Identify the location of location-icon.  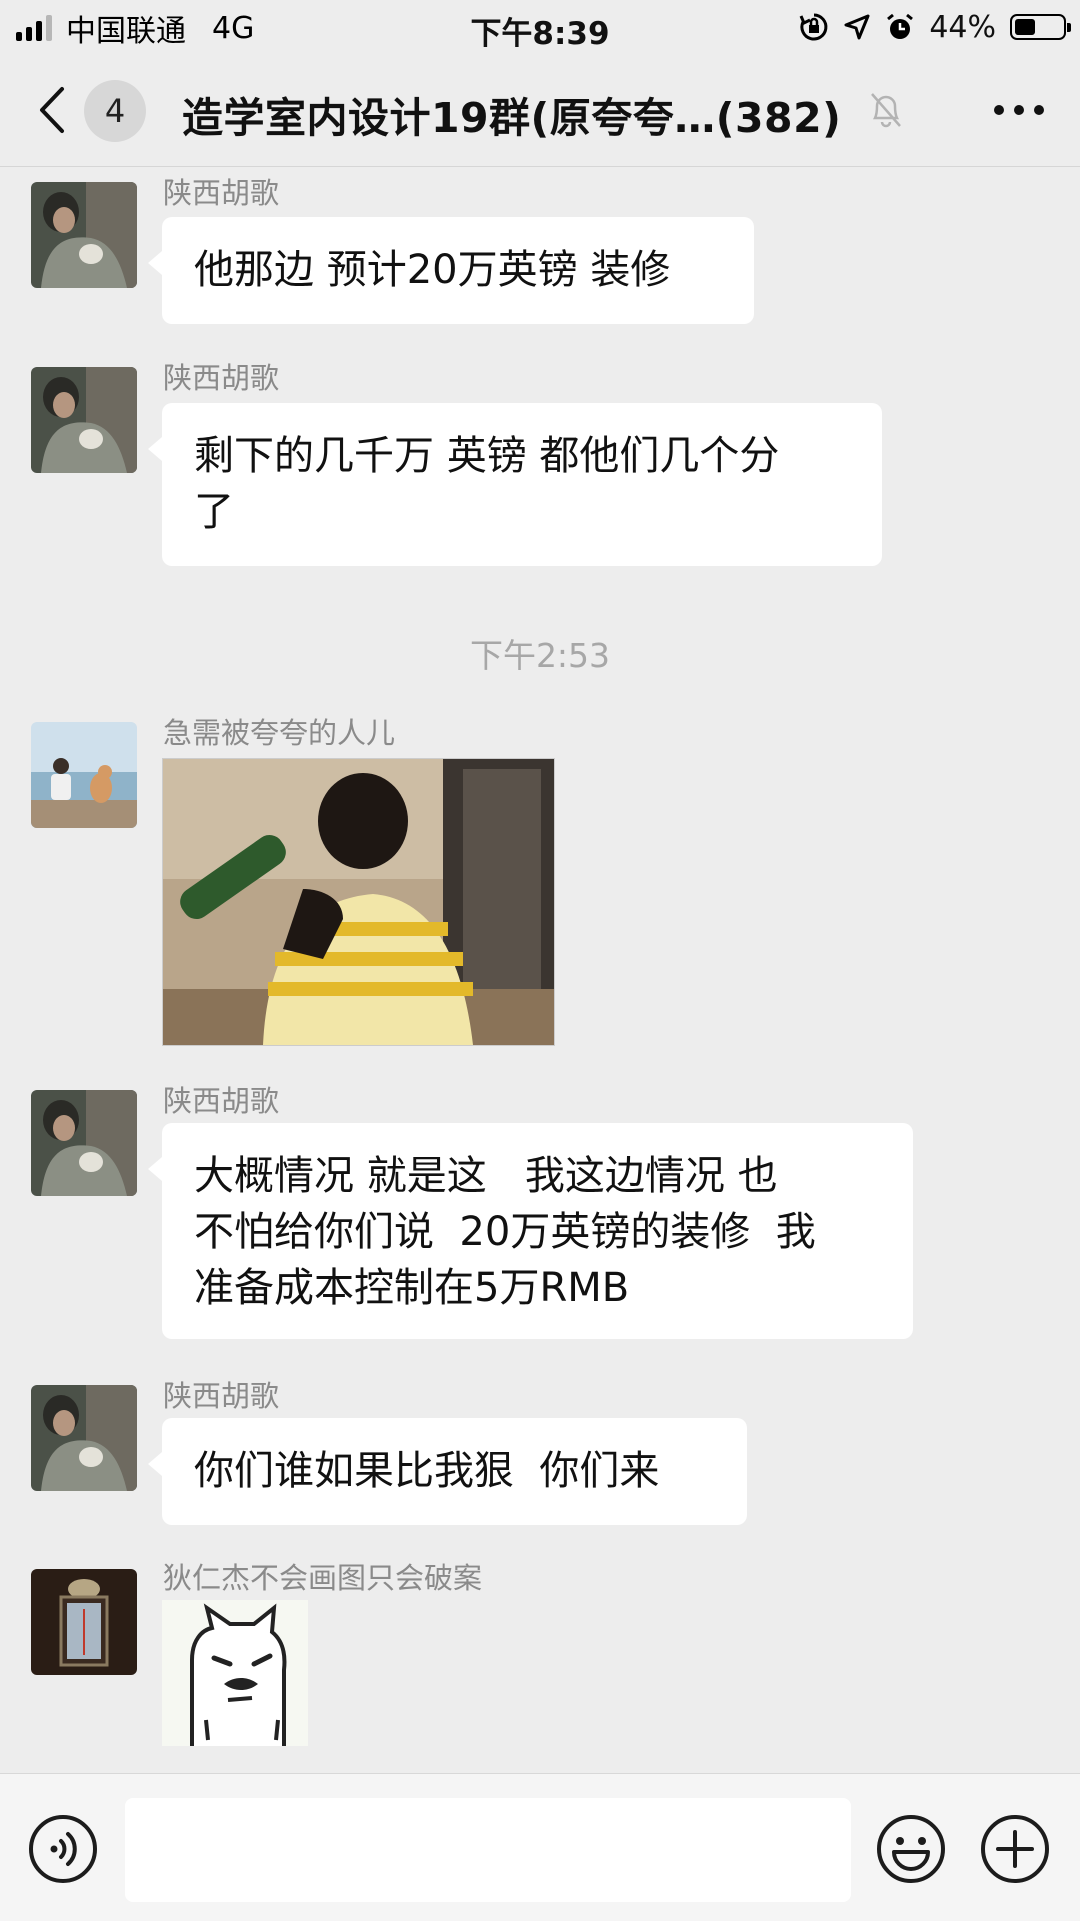
(857, 27).